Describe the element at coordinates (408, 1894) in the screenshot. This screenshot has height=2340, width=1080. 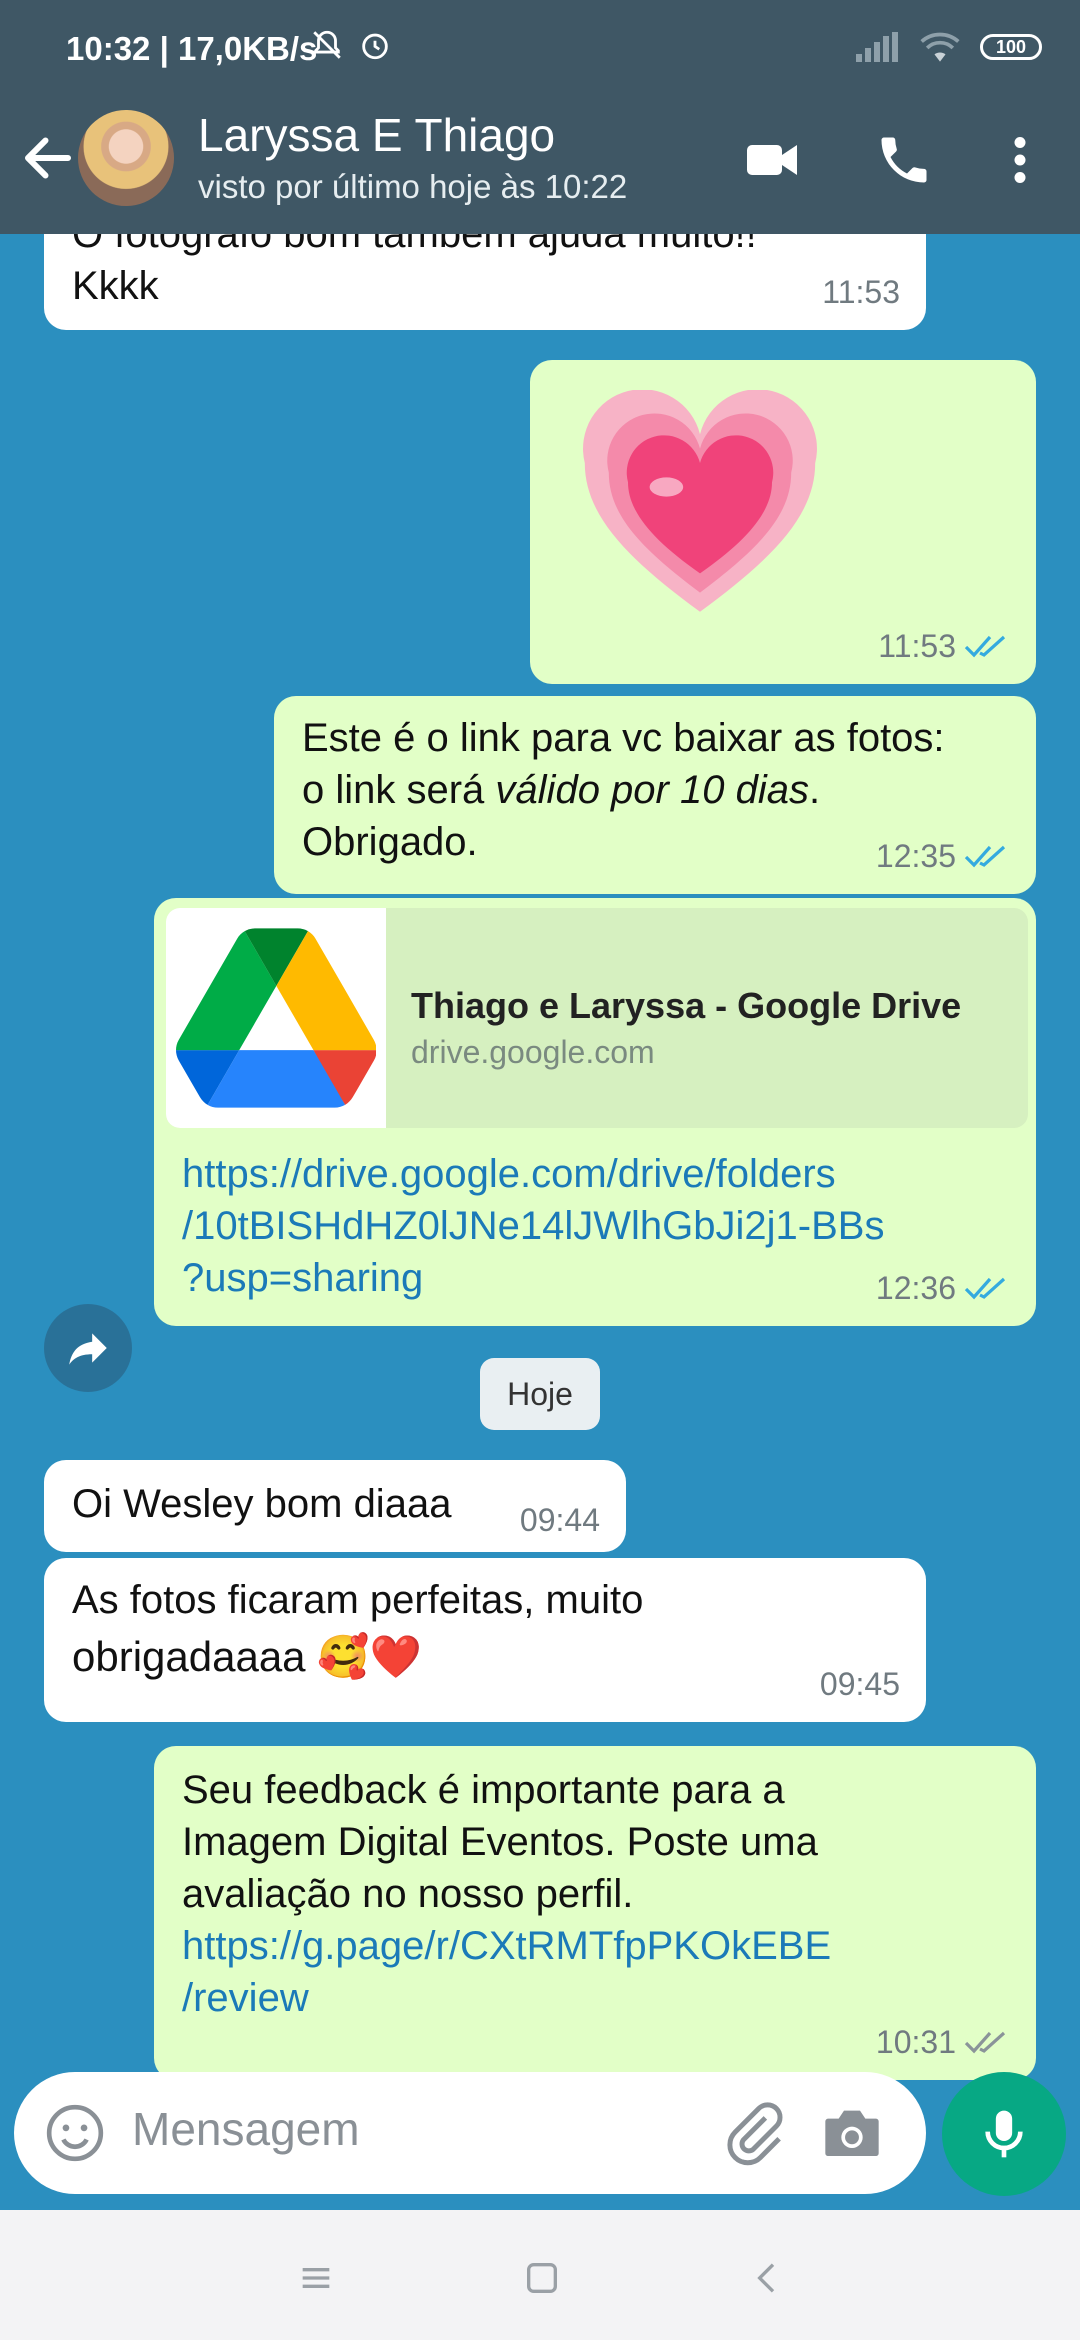
I see `message-text: avaliação no nosso perfil.` at that location.